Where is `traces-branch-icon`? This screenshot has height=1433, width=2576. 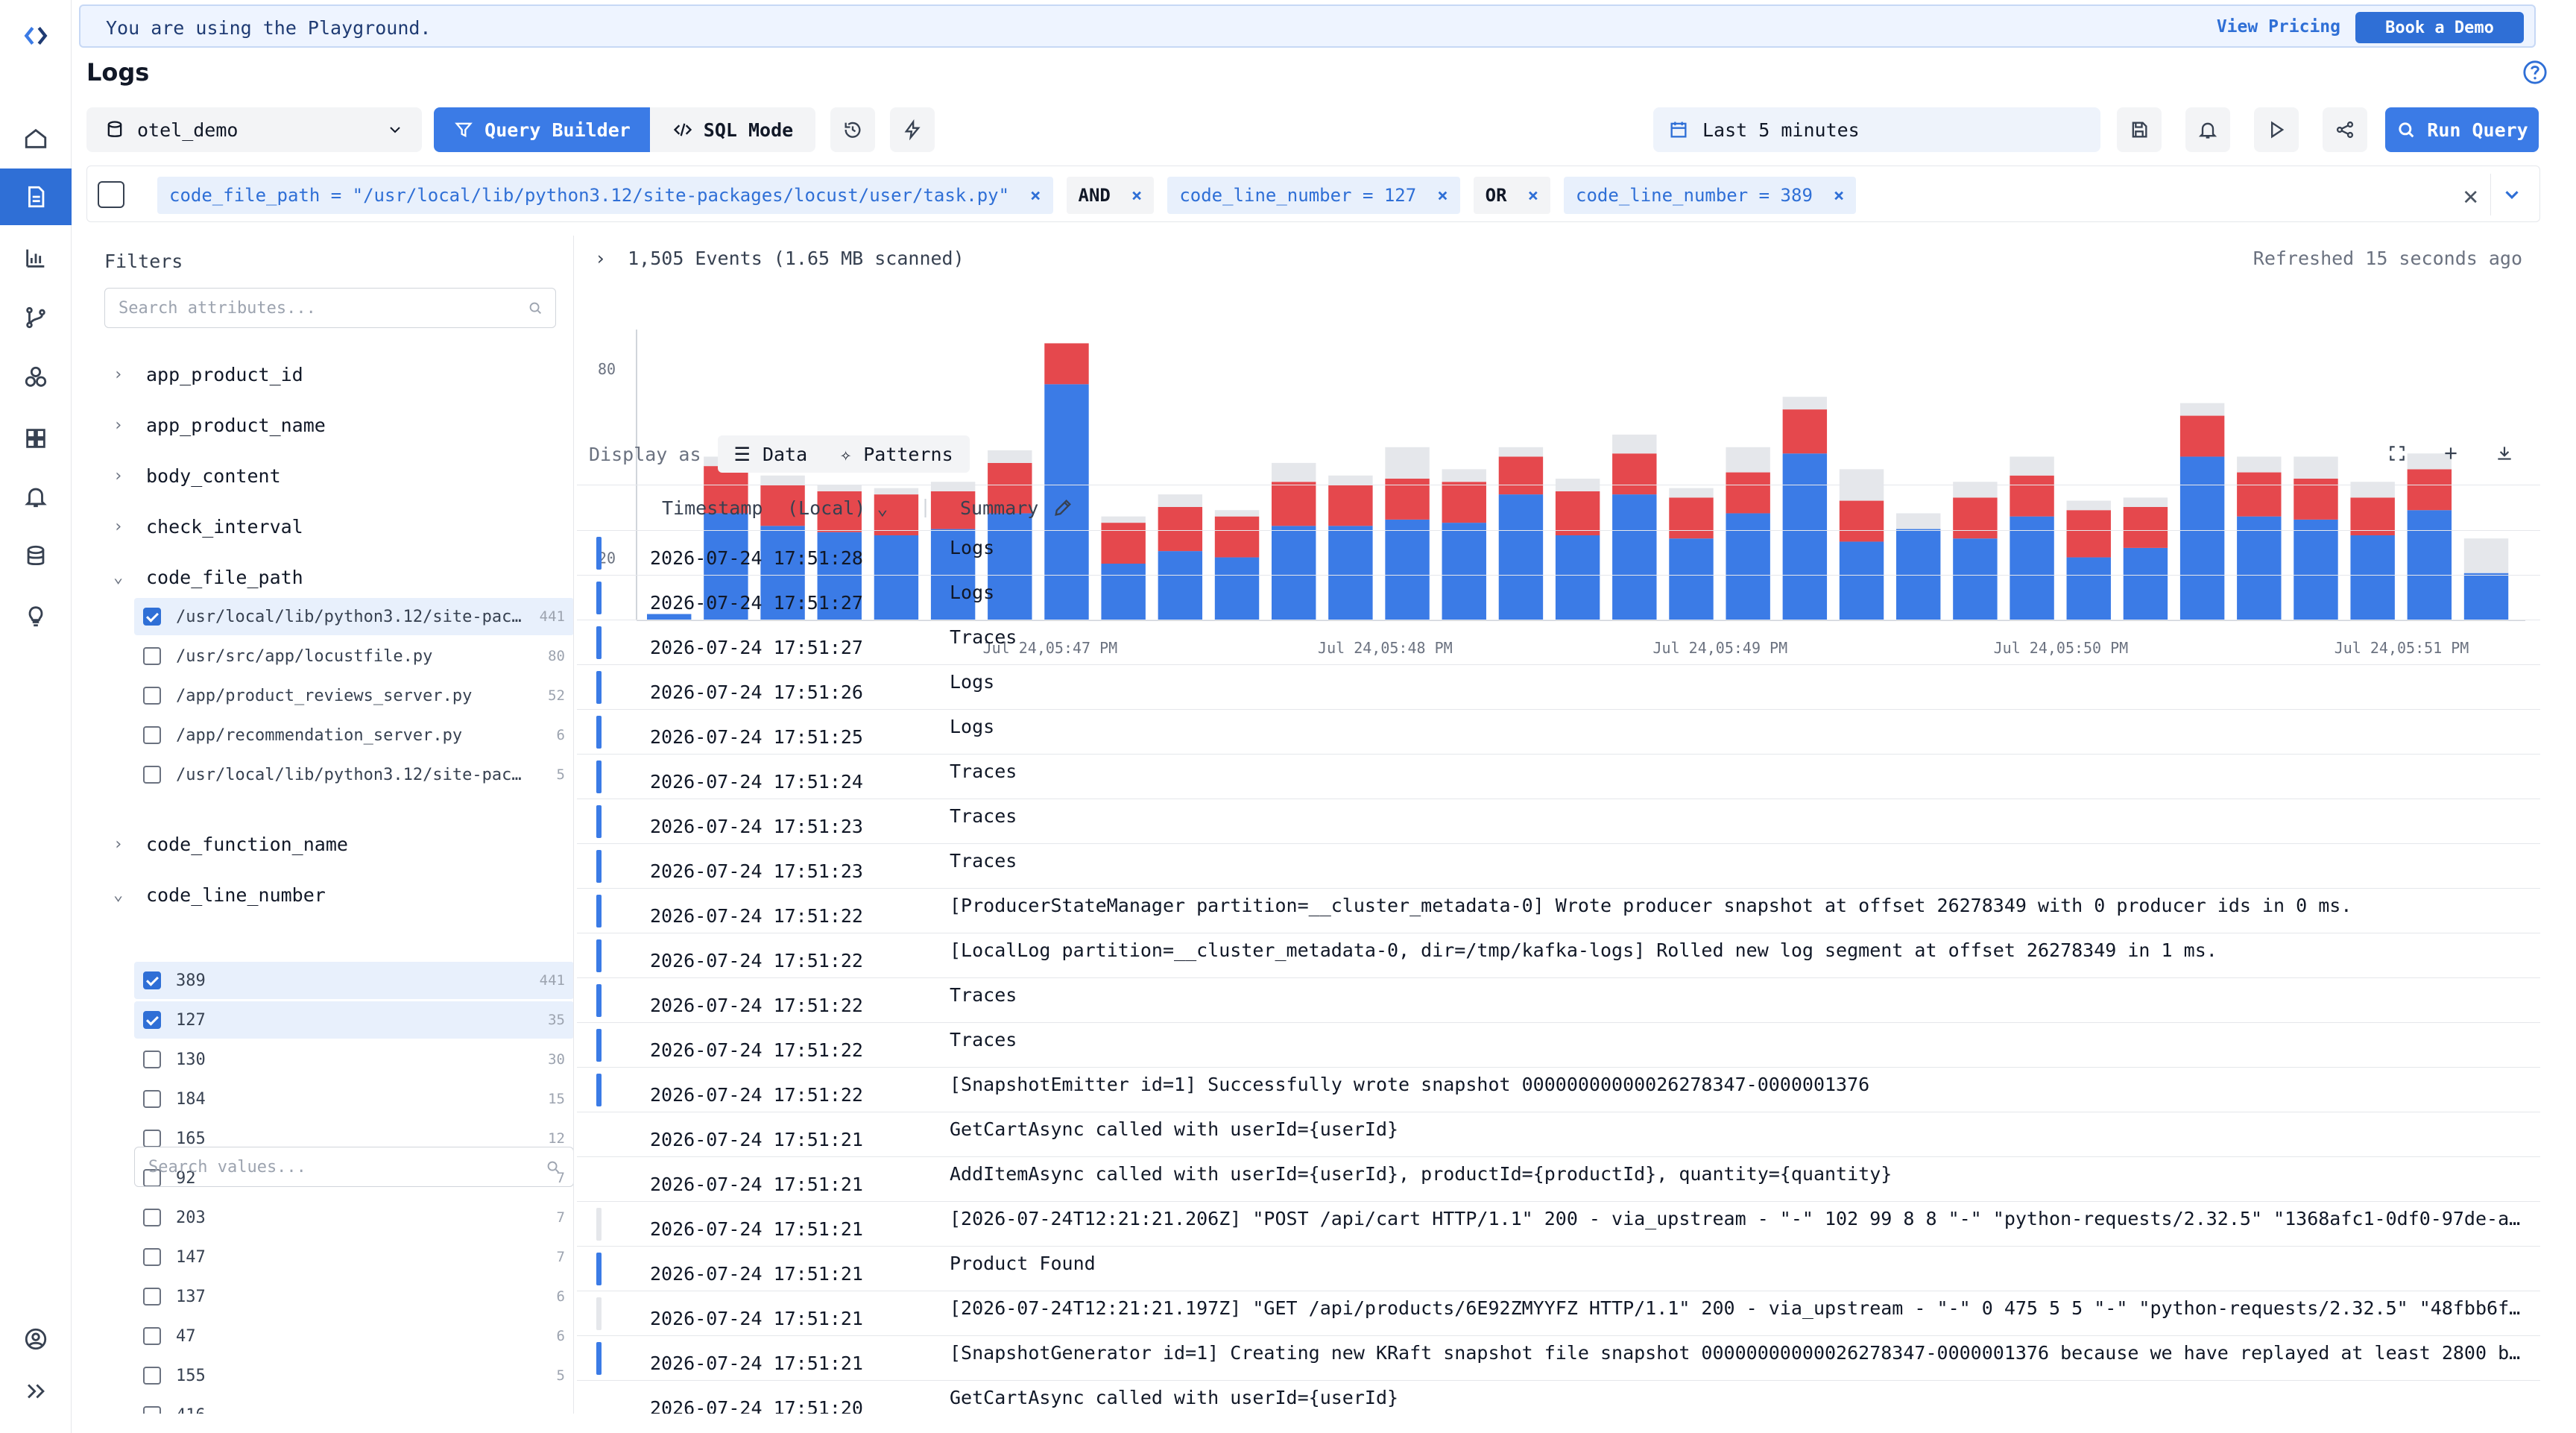
traces-branch-icon is located at coordinates (36, 318).